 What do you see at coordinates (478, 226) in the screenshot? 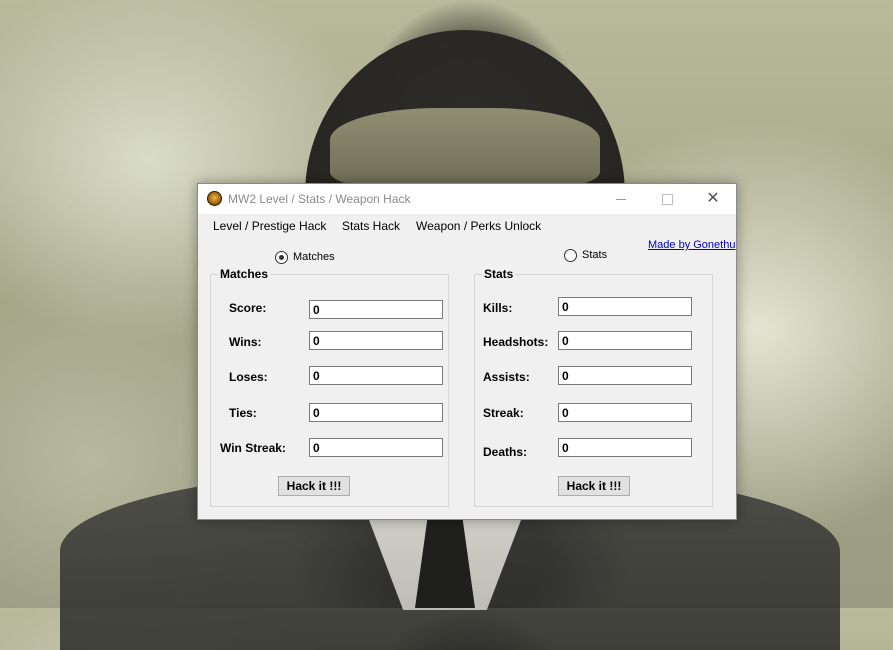
I see `menu-weapon-perks-unlock: Weapon / Perks Unlock` at bounding box center [478, 226].